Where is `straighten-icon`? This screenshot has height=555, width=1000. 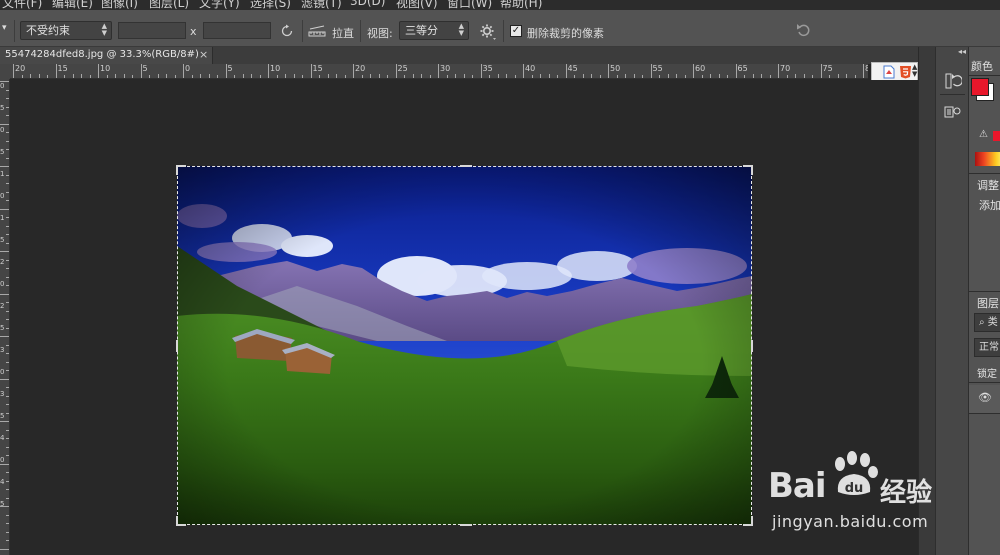 straighten-icon is located at coordinates (317, 31).